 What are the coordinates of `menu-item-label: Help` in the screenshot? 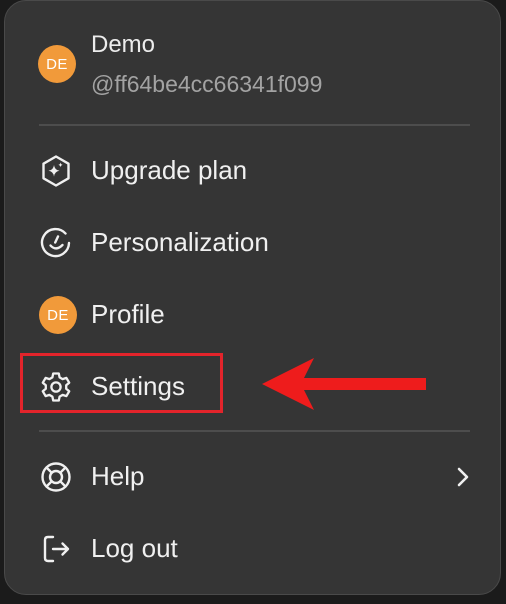 It's located at (118, 476).